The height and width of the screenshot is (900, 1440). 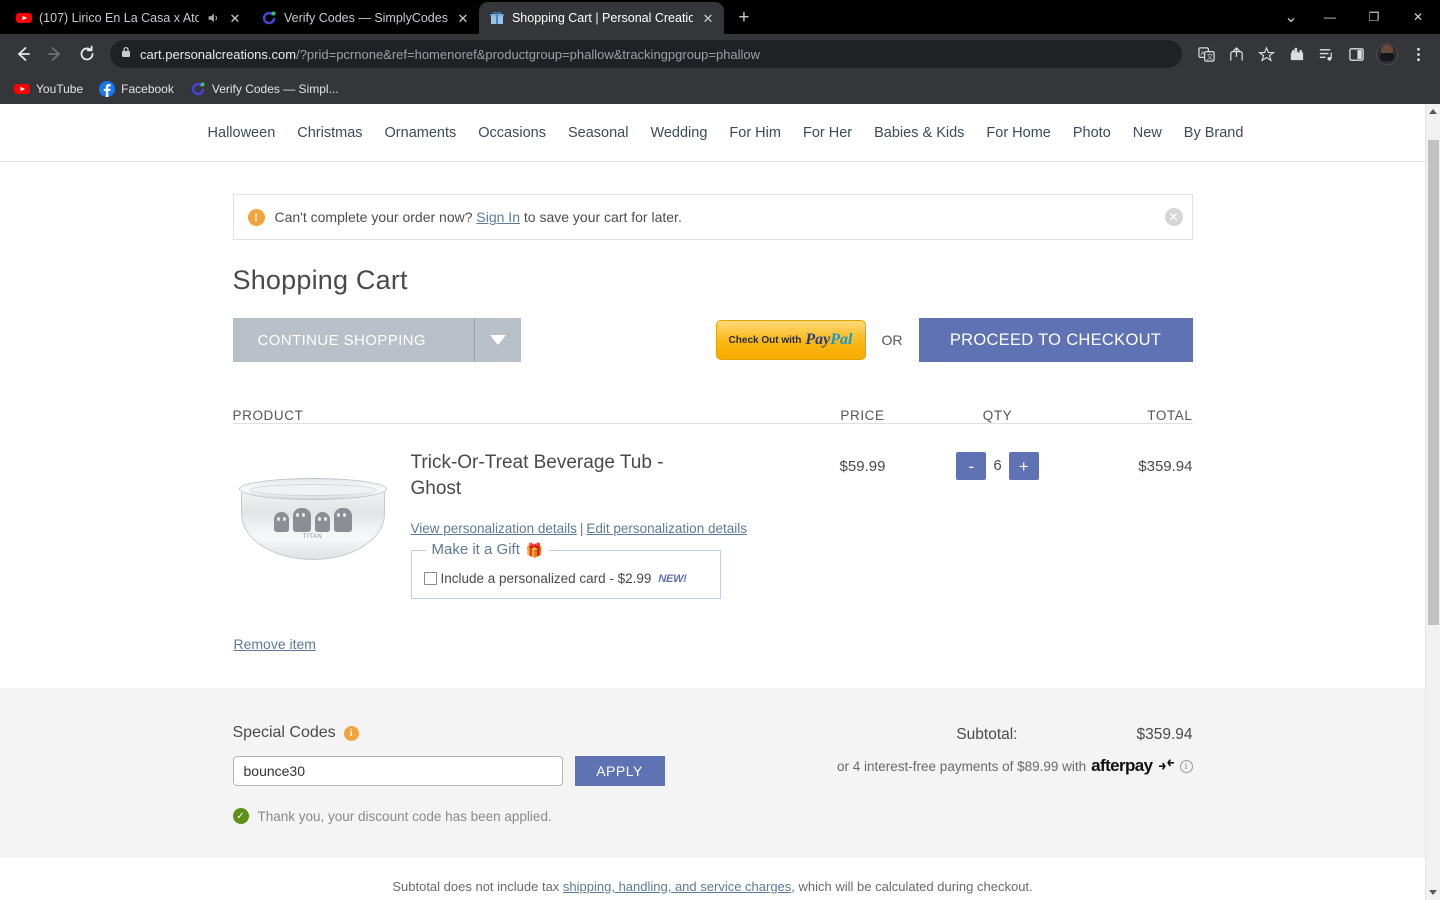 What do you see at coordinates (23, 54) in the screenshot?
I see `back-button` at bounding box center [23, 54].